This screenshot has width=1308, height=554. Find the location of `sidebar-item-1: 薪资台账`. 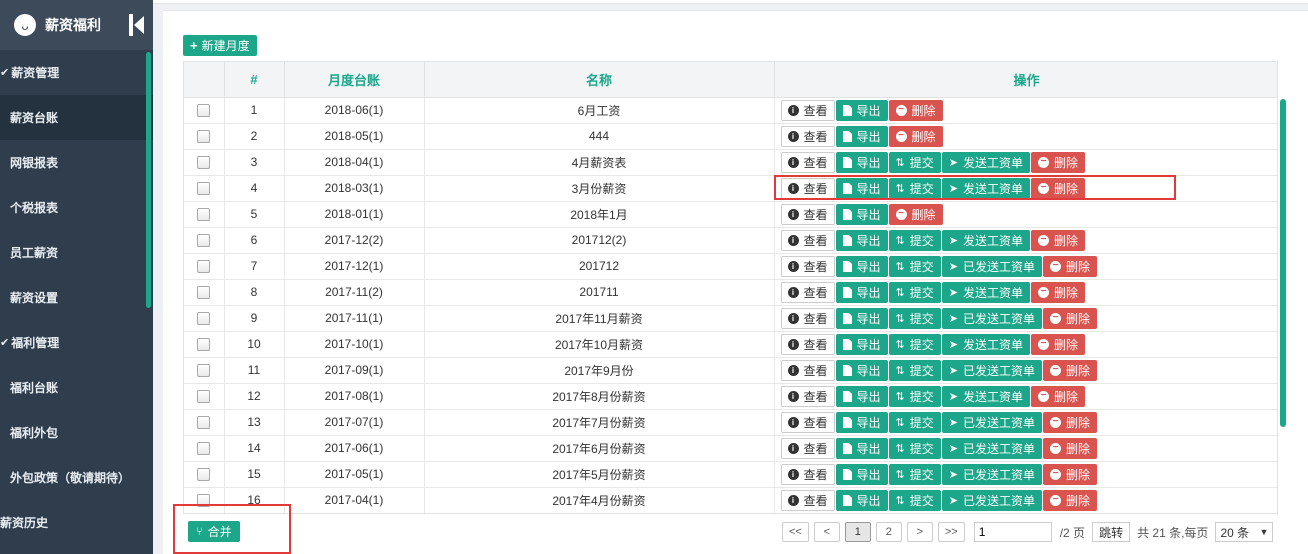

sidebar-item-1: 薪资台账 is located at coordinates (76, 117).